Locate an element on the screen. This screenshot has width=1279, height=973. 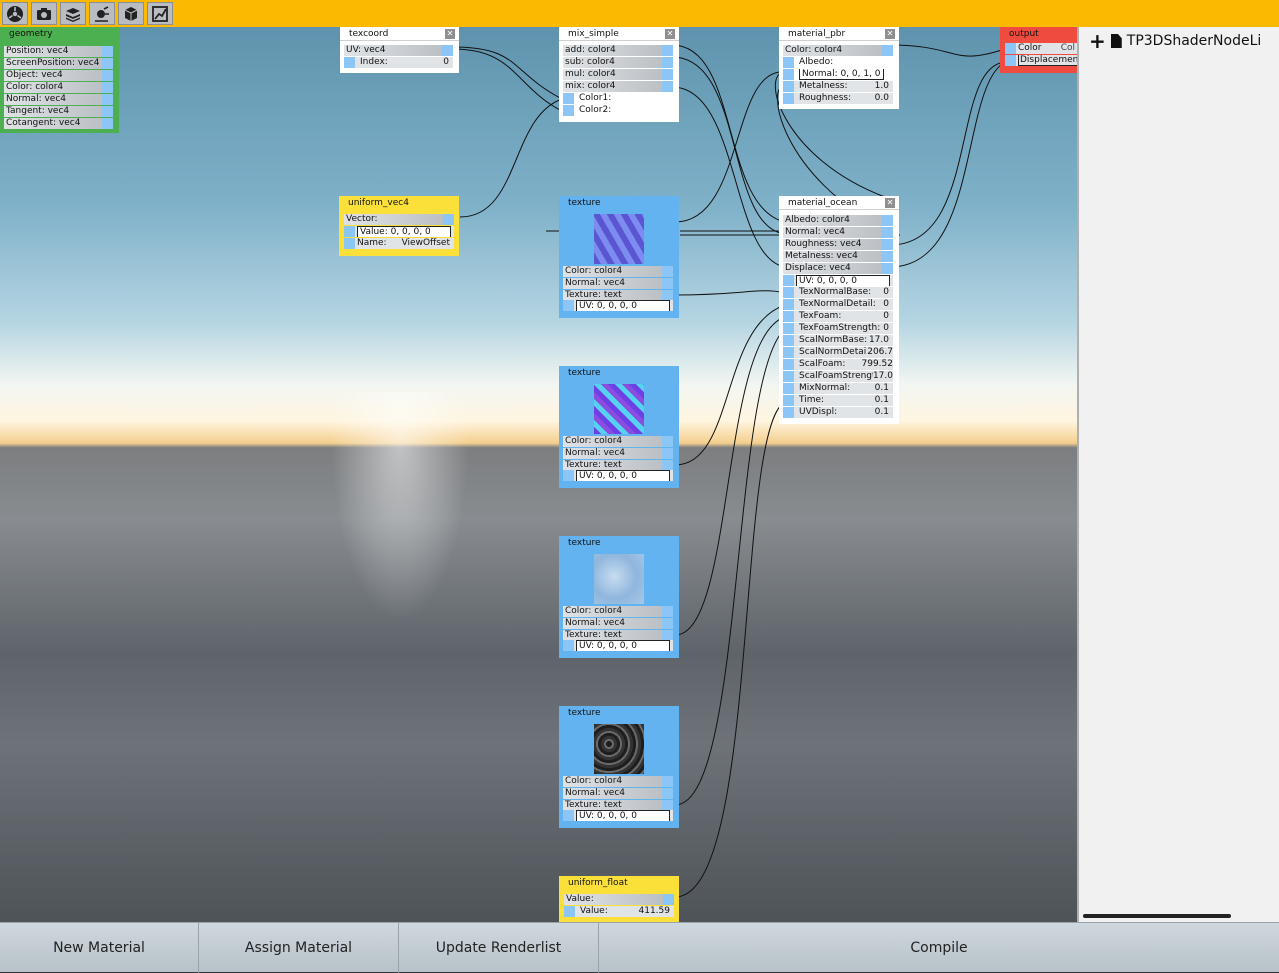
input-slot: Metalness: 1.0 is located at coordinates (838, 86).